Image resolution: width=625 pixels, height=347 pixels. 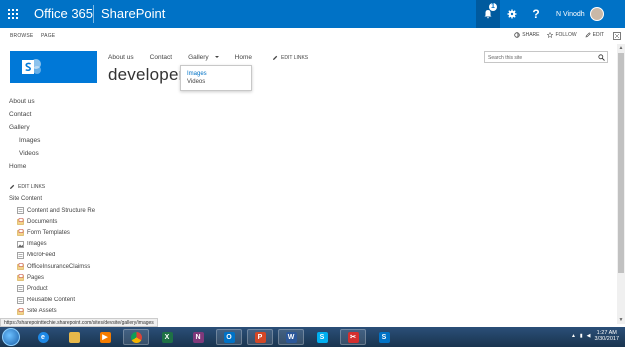 I want to click on sharepoint-logo-icon, so click(x=31, y=66).